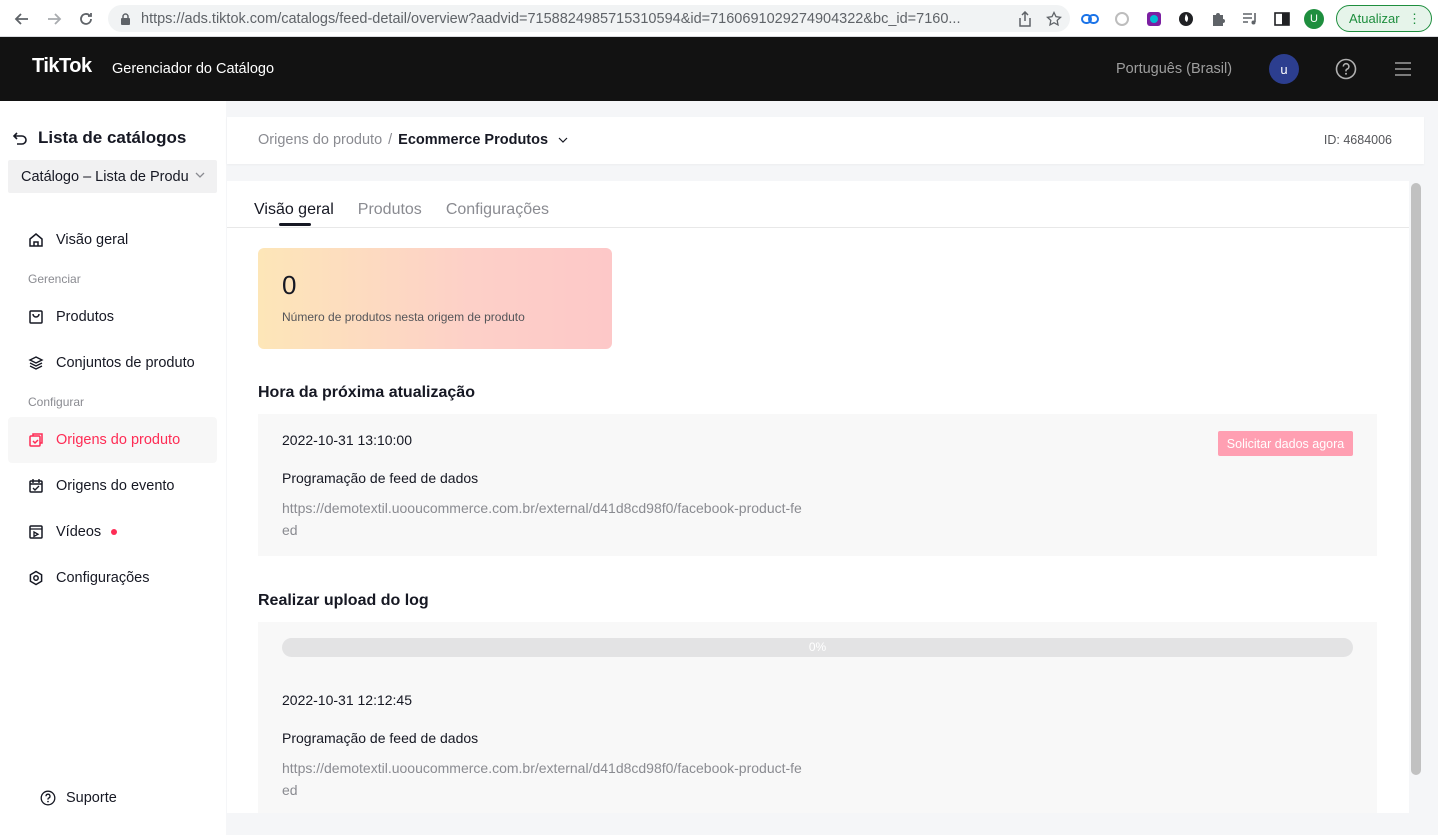  I want to click on sidebar-item-settings: Configurações, so click(112, 578).